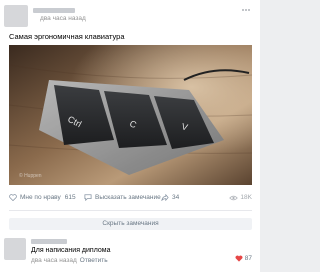 This screenshot has width=320, height=272. What do you see at coordinates (63, 18) in the screenshot?
I see `post-time: два часа назад` at bounding box center [63, 18].